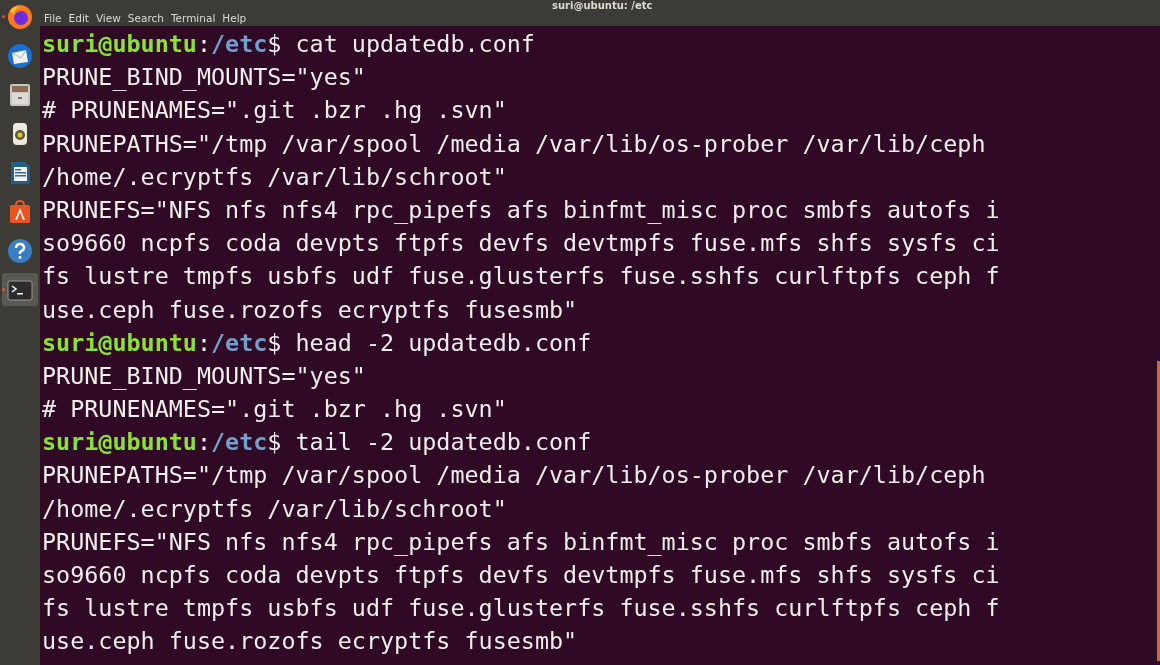 The image size is (1160, 665). I want to click on mail-icon, so click(20, 55).